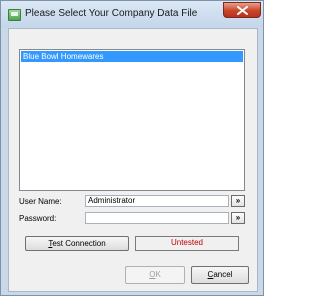  I want to click on test-connection-button: Test Connection, so click(77, 243).